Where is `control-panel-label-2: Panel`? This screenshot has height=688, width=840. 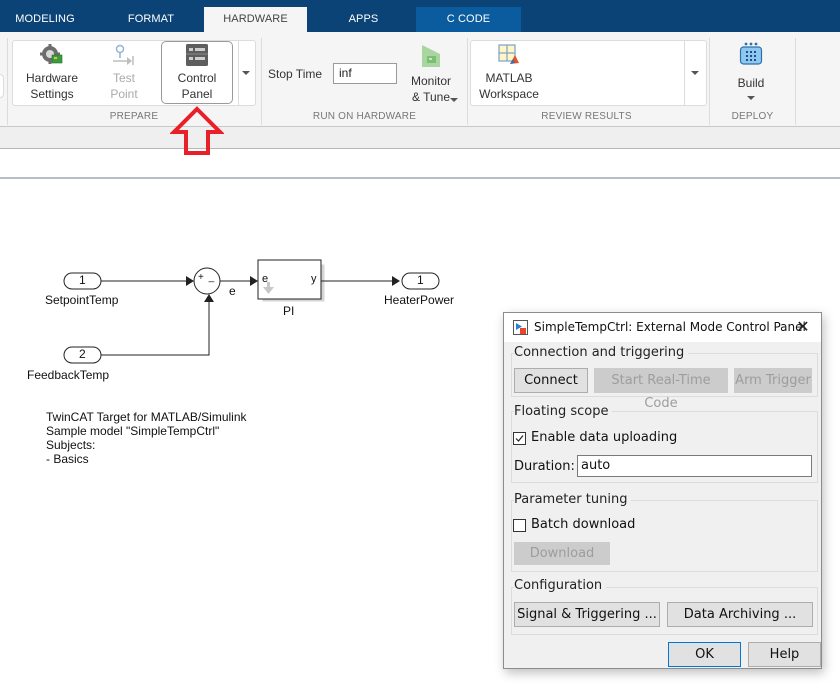
control-panel-label-2: Panel is located at coordinates (197, 94).